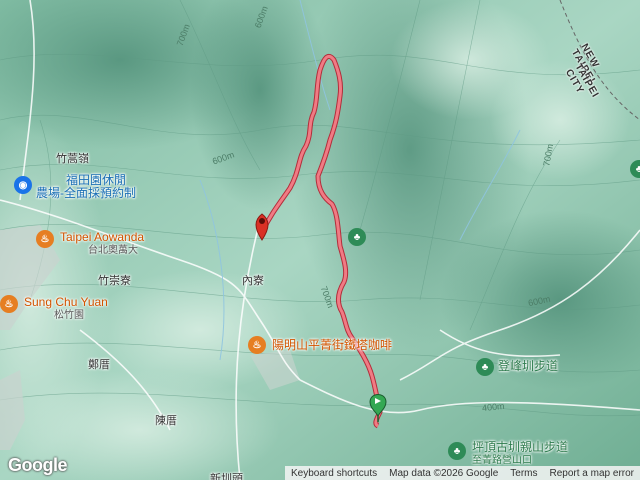 Image resolution: width=640 pixels, height=480 pixels. Describe the element at coordinates (523, 473) in the screenshot. I see `terms-link: Terms` at that location.